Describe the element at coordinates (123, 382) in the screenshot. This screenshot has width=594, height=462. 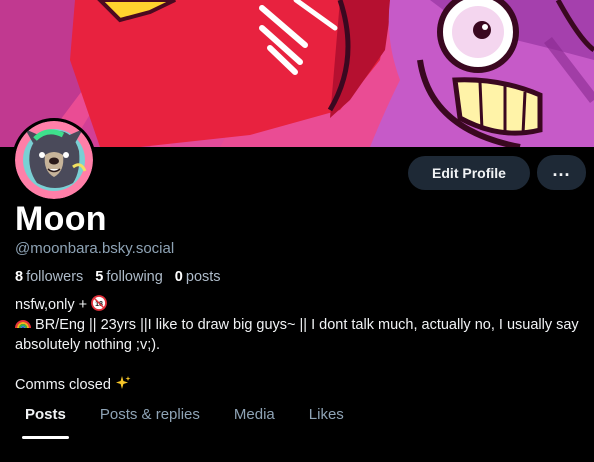
I see `sparkles-icon` at that location.